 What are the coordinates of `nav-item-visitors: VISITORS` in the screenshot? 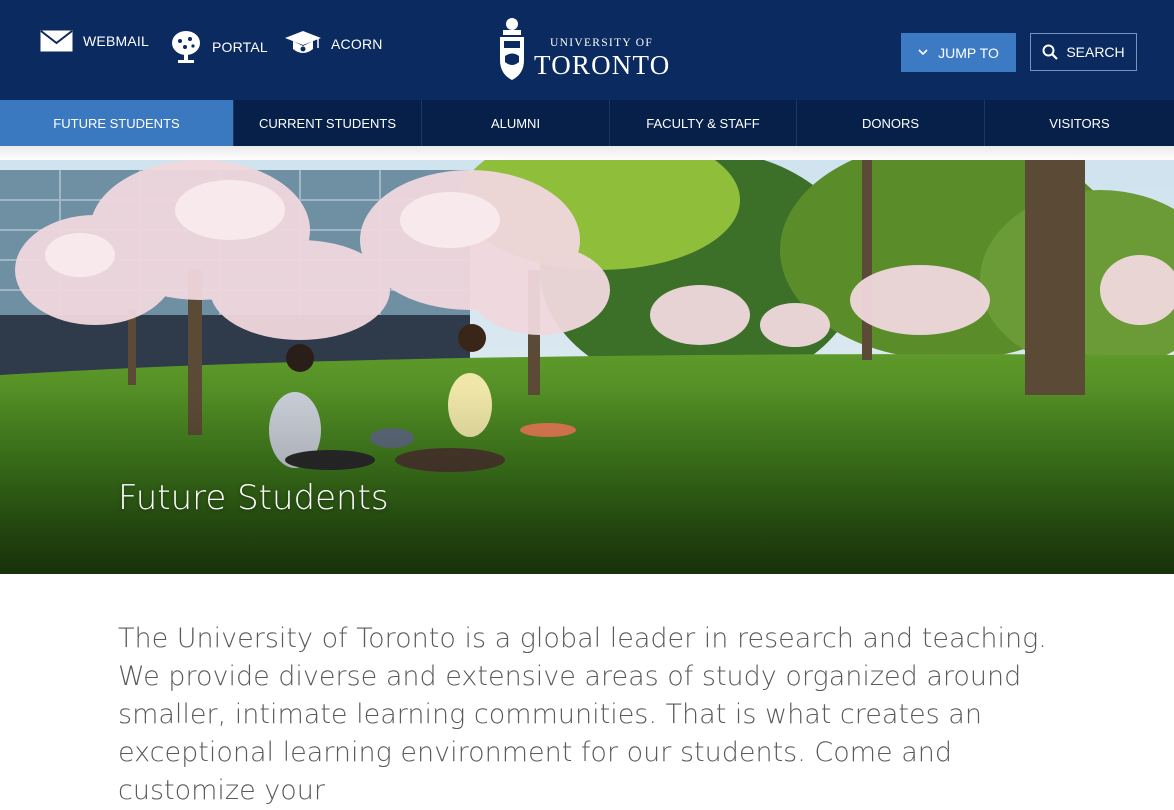 It's located at (1079, 123).